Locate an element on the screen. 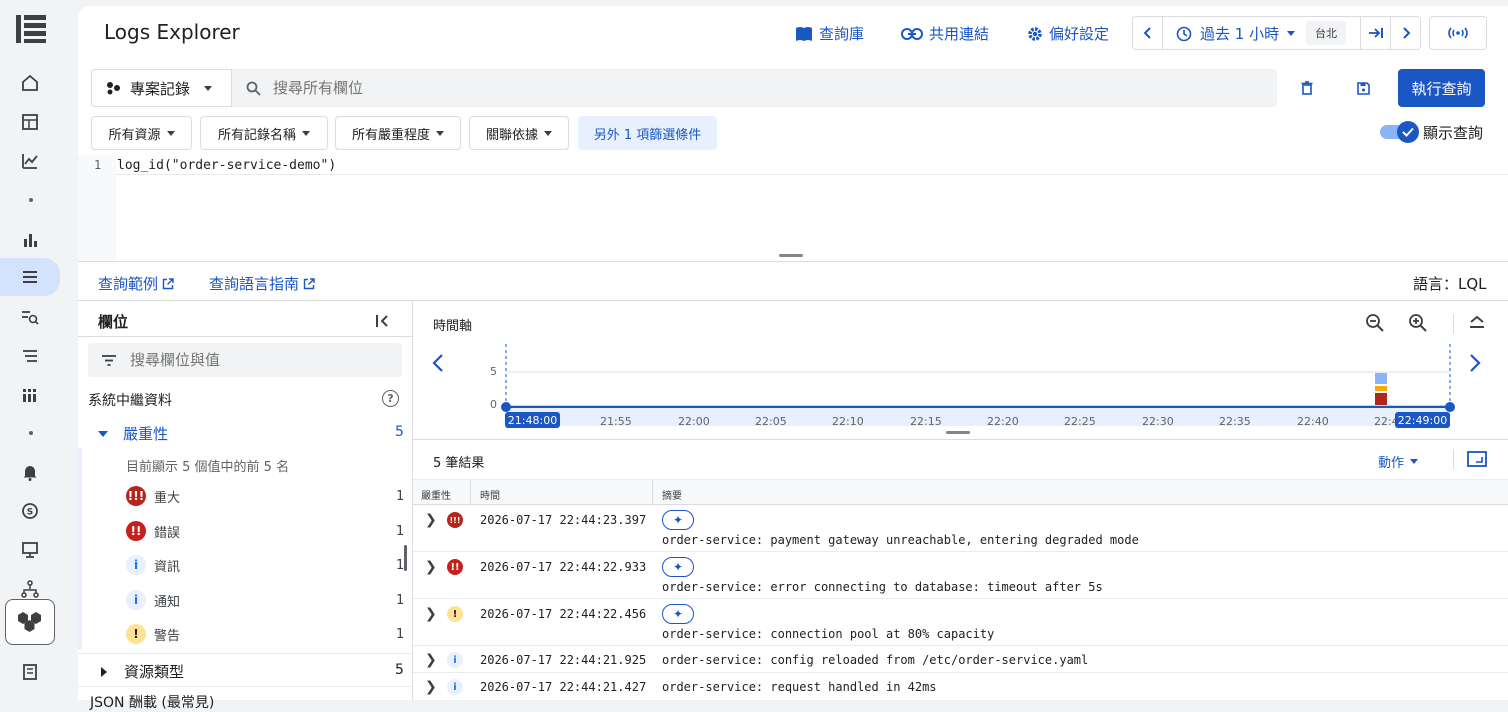 The height and width of the screenshot is (712, 1508). link-icon is located at coordinates (912, 33).